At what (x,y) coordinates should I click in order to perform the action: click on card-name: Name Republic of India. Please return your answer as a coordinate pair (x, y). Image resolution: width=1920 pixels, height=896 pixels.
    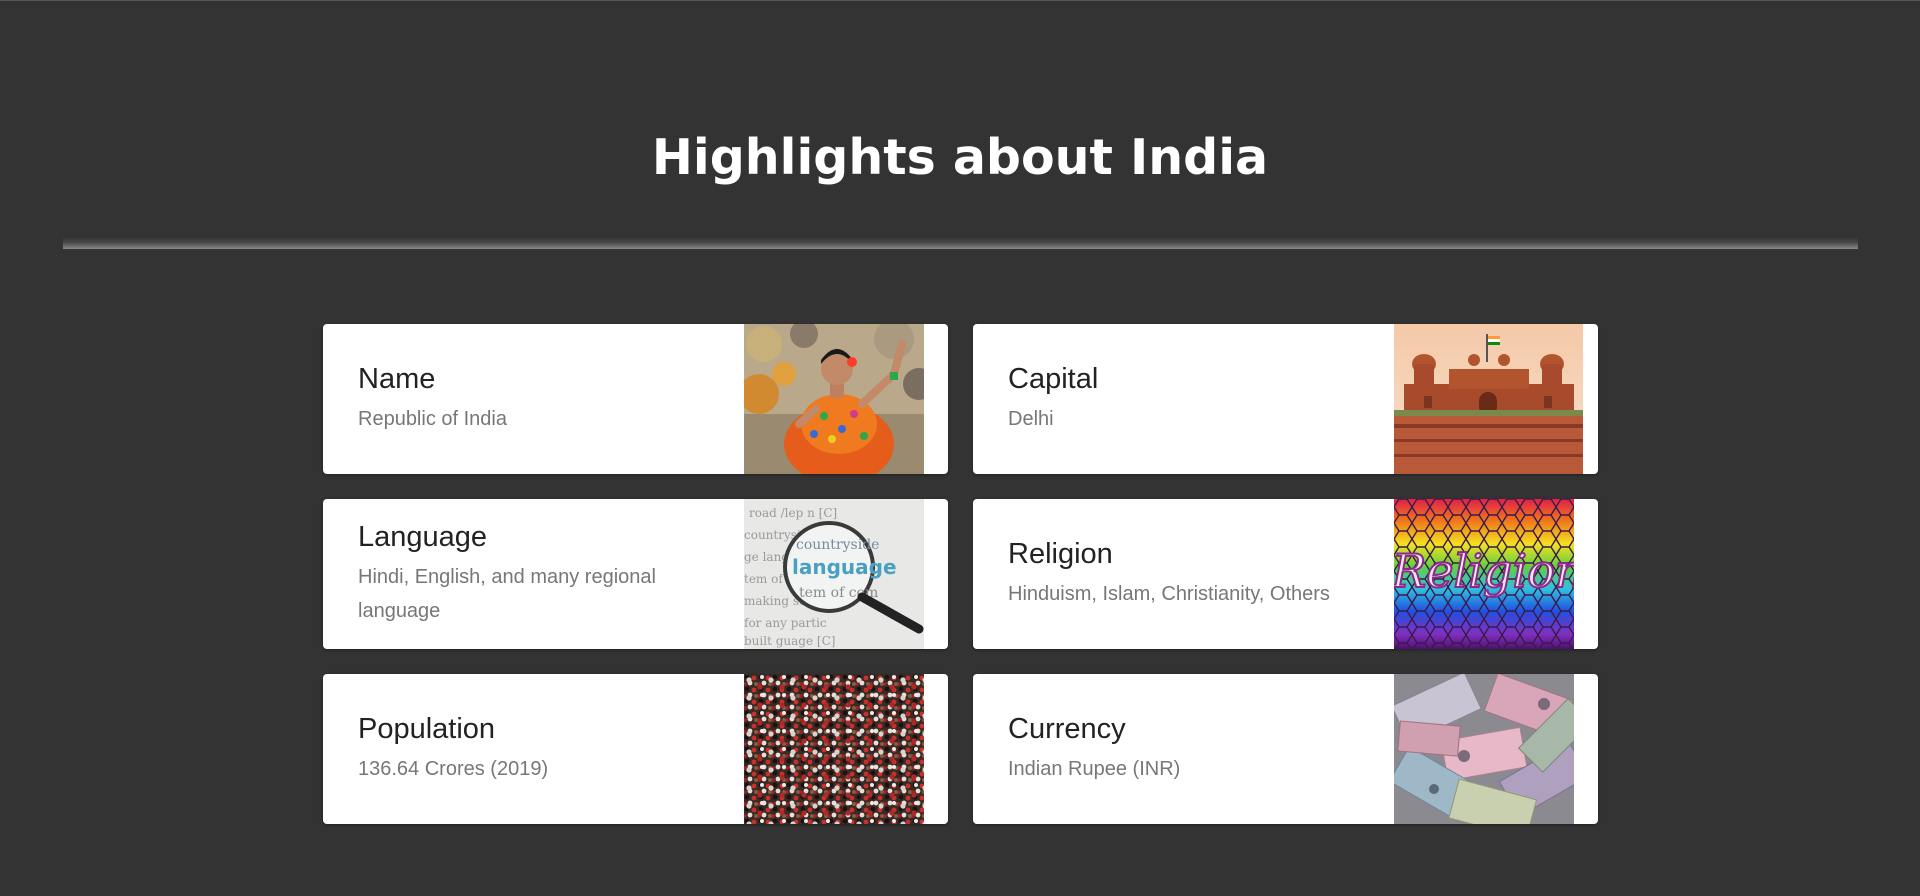
    Looking at the image, I should click on (635, 399).